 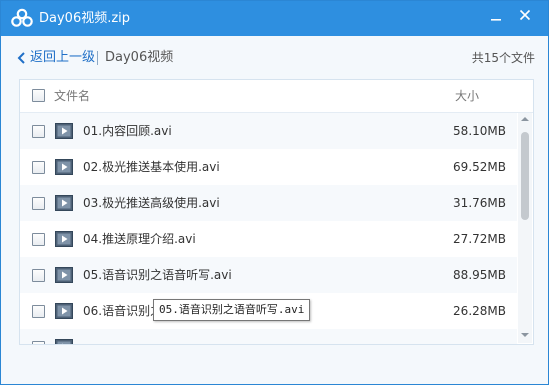 What do you see at coordinates (97, 58) in the screenshot?
I see `breadcrumb-divider` at bounding box center [97, 58].